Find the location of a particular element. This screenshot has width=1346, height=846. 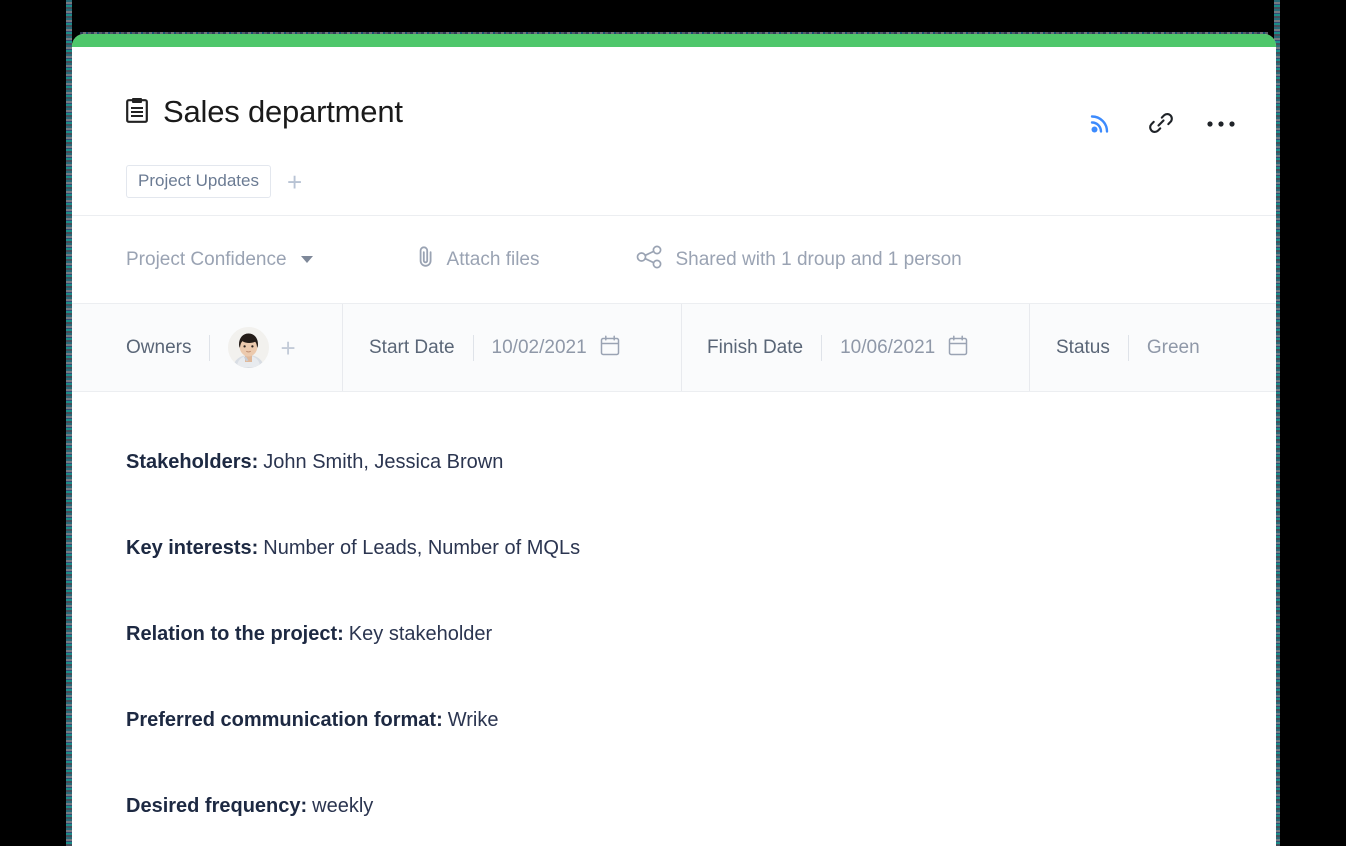

body-line: Preferred communication format: Wrike is located at coordinates (674, 720).